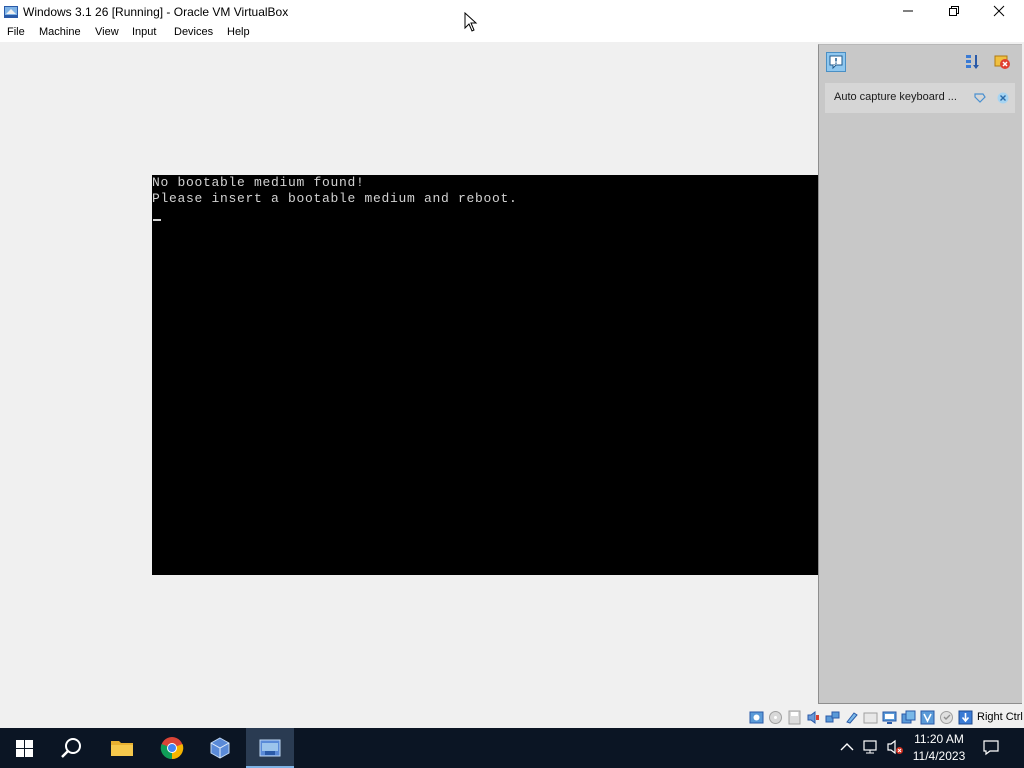  I want to click on restore-icon, so click(954, 11).